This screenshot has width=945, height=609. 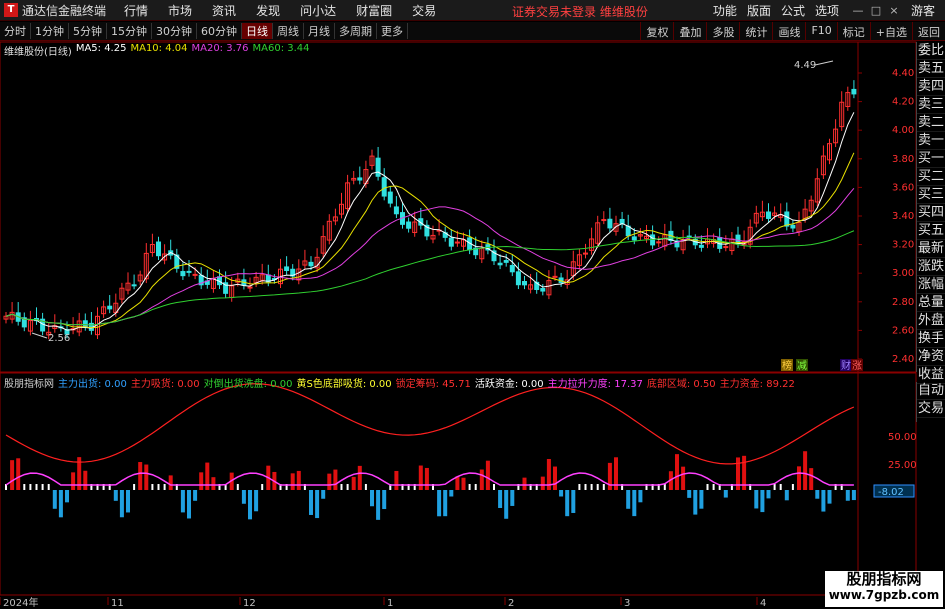 What do you see at coordinates (931, 391) in the screenshot?
I see `auto-button: 自动` at bounding box center [931, 391].